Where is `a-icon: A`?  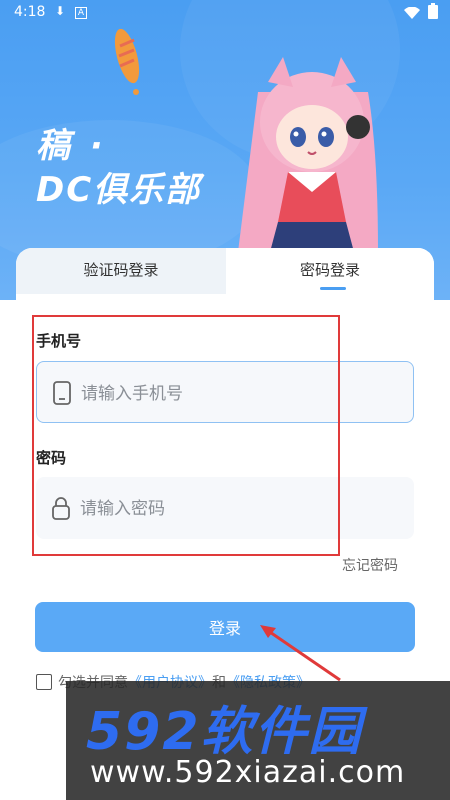 a-icon: A is located at coordinates (81, 13).